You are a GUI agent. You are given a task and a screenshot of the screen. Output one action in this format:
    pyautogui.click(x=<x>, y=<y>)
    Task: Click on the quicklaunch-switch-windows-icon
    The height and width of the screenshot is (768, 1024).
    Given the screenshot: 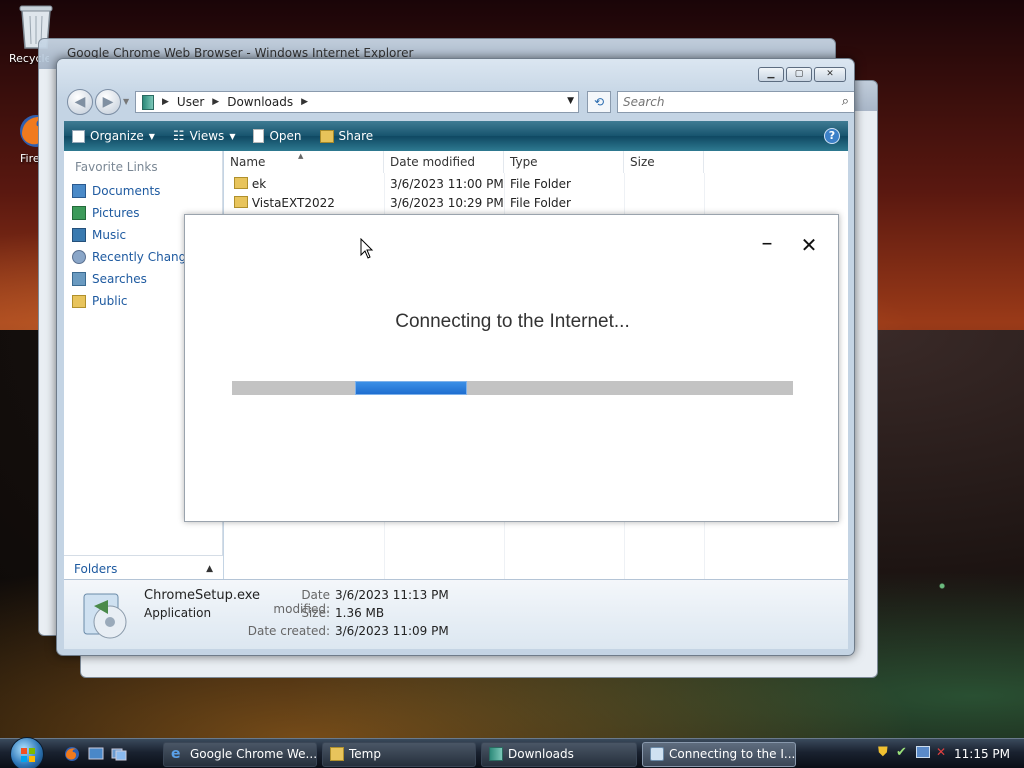 What is the action you would take?
    pyautogui.click(x=119, y=754)
    